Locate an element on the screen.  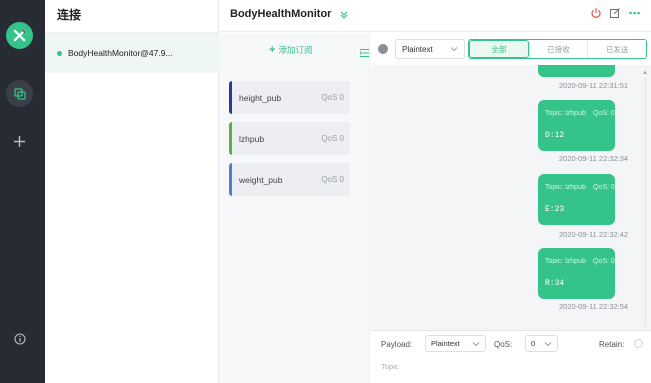
add-subscription-button: + 添加订阅 is located at coordinates (290, 50).